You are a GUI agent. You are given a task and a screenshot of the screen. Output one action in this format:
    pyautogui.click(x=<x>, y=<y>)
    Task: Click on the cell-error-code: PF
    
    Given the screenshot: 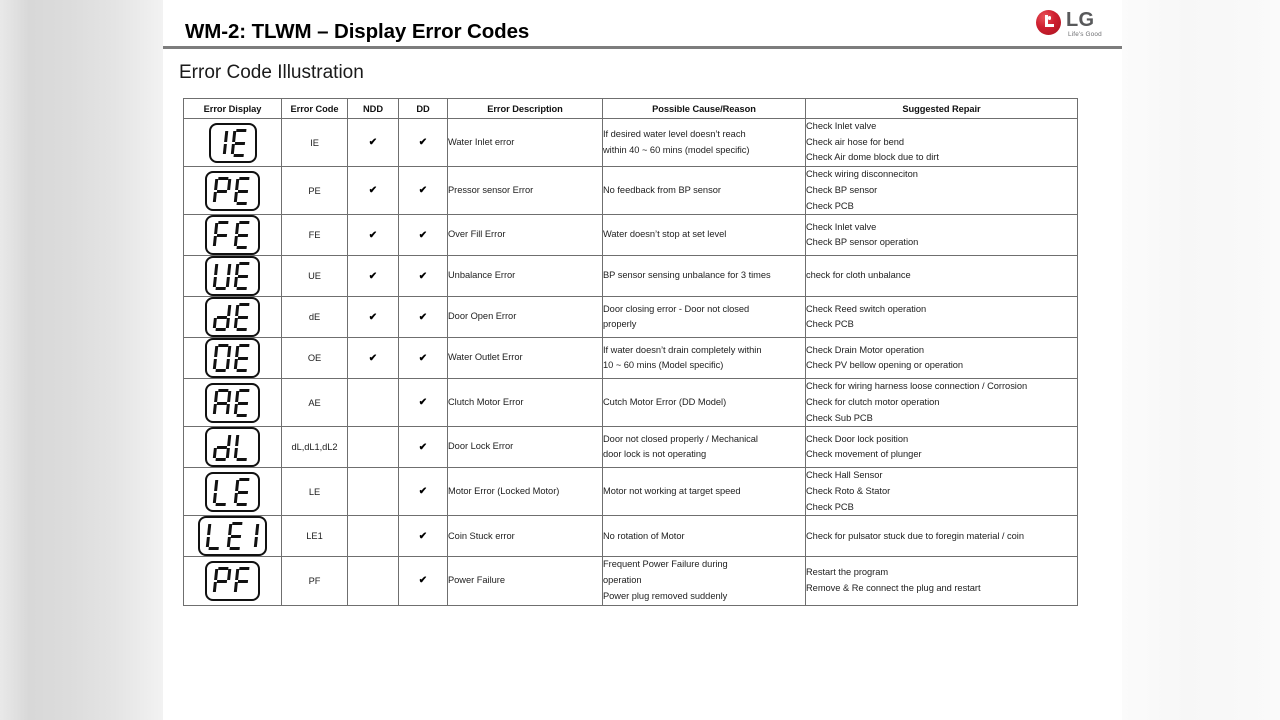 What is the action you would take?
    pyautogui.click(x=314, y=581)
    